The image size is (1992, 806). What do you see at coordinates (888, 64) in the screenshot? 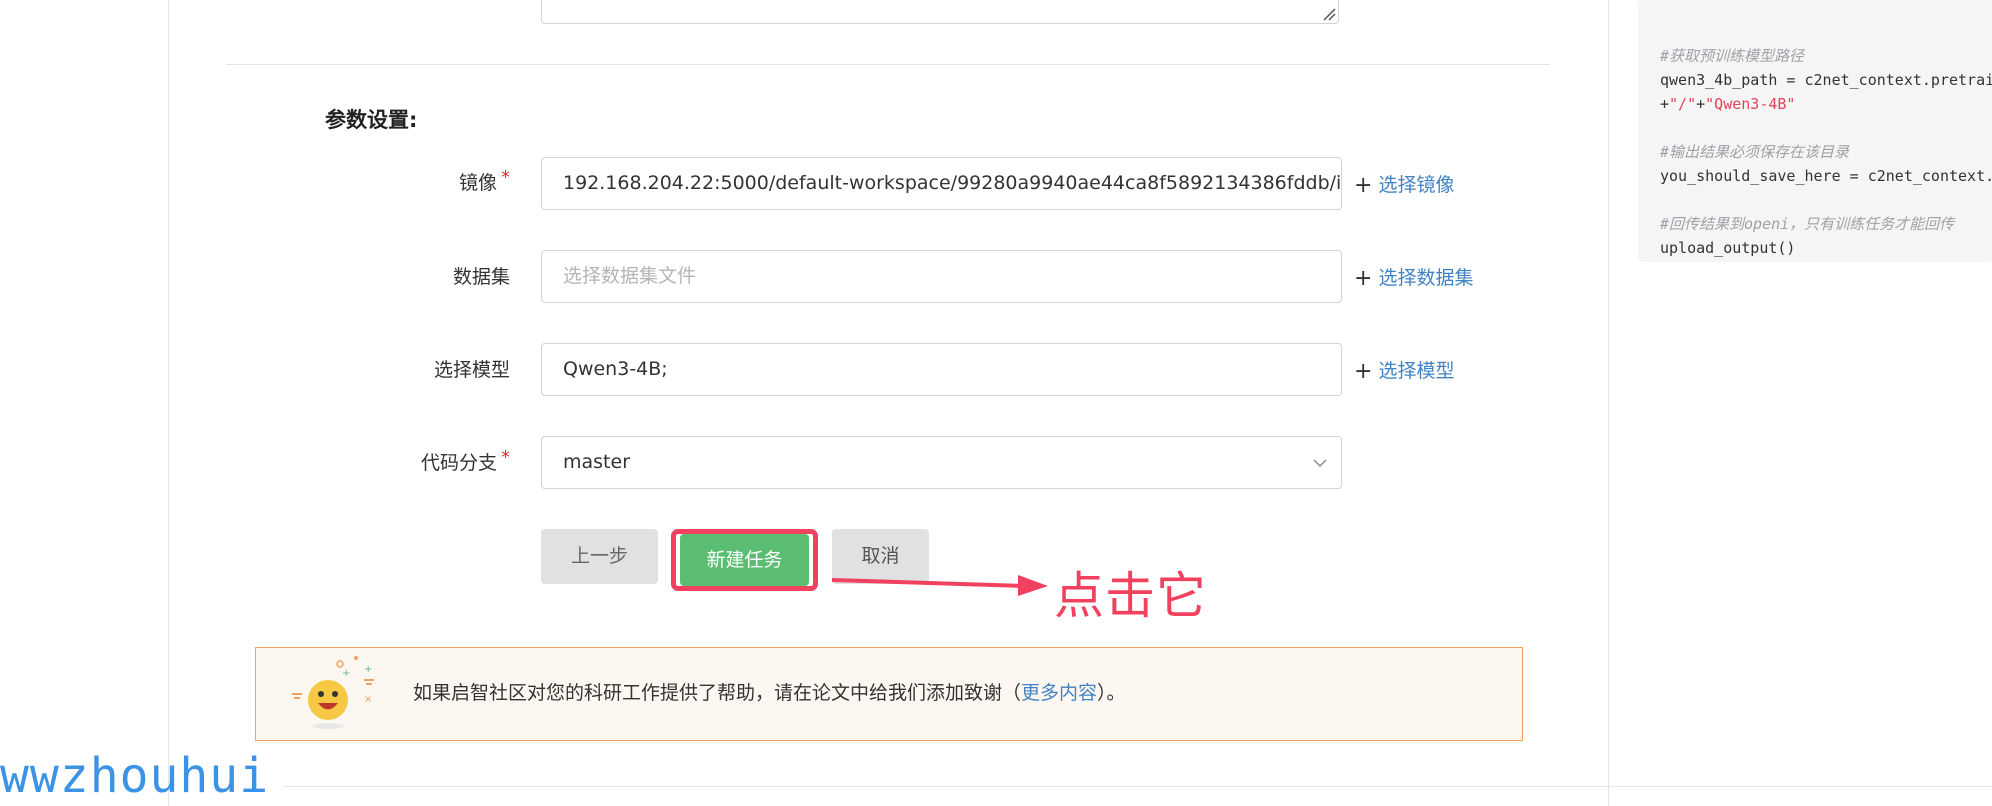
I see `section-divider` at bounding box center [888, 64].